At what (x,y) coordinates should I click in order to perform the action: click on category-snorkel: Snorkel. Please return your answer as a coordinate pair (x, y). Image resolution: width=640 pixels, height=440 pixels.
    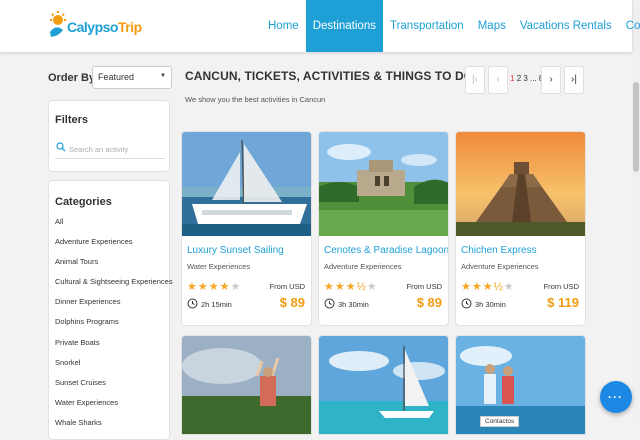
    Looking at the image, I should click on (114, 368).